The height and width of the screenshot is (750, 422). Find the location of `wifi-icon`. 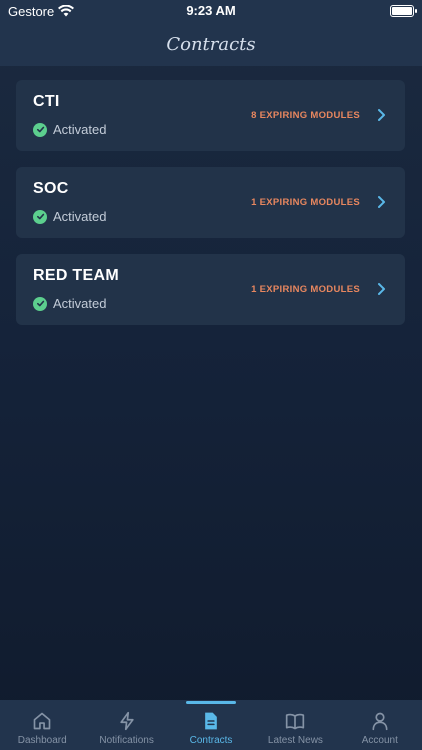

wifi-icon is located at coordinates (66, 11).